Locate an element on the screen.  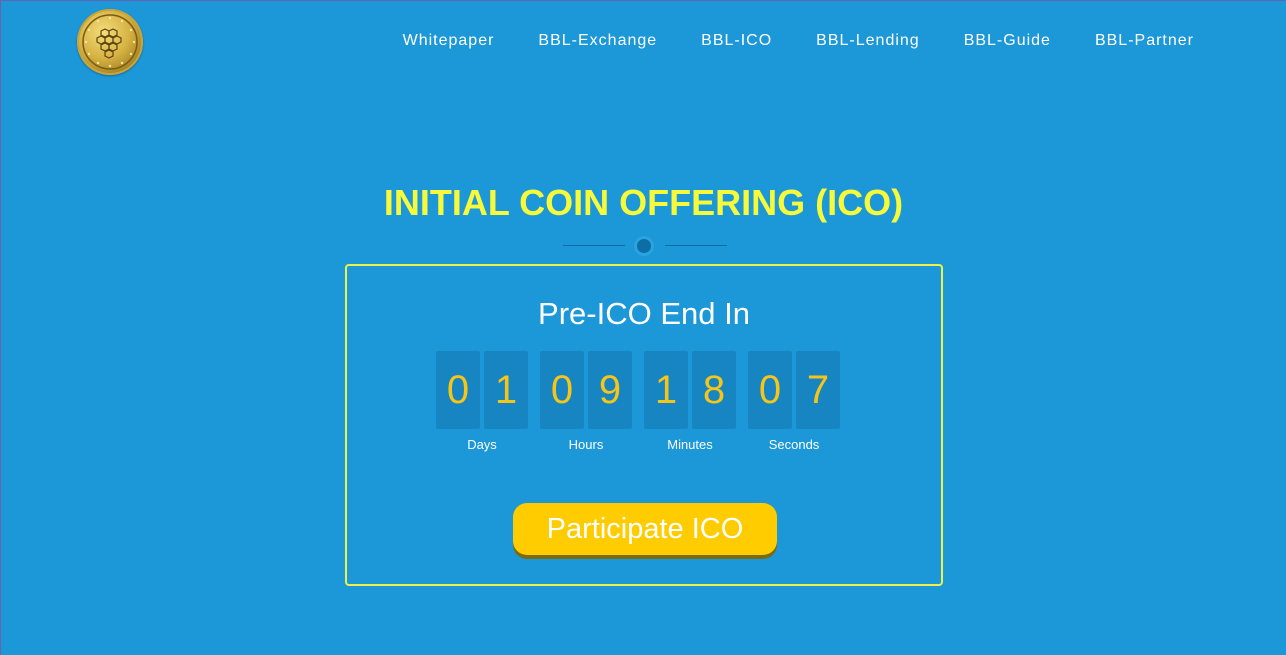
participate-ico-button: Participate ICO is located at coordinates (645, 531).